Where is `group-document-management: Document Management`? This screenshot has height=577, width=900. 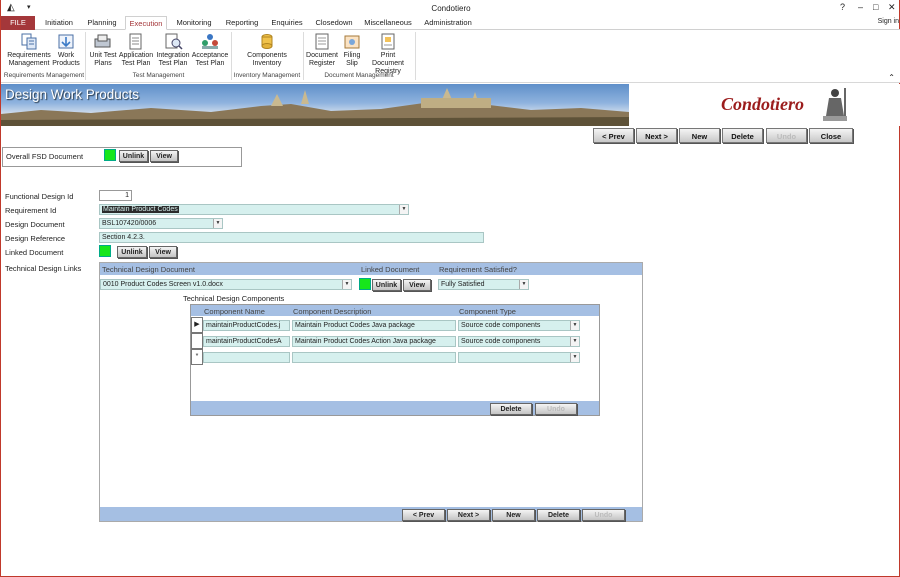 group-document-management: Document Management is located at coordinates (359, 75).